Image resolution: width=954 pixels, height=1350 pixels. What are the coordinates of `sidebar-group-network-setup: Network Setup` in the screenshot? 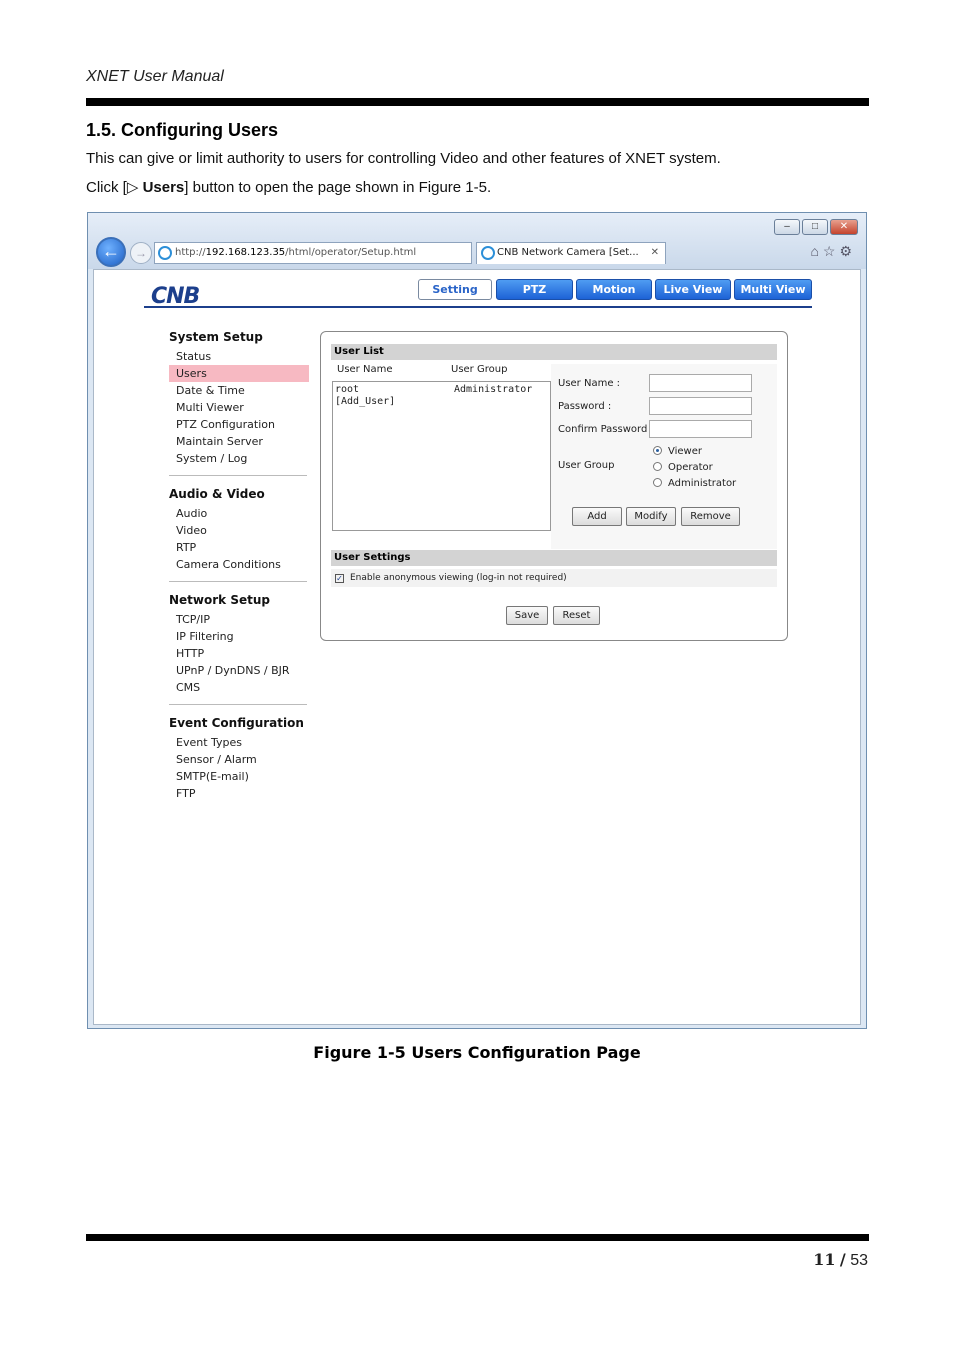 It's located at (219, 600).